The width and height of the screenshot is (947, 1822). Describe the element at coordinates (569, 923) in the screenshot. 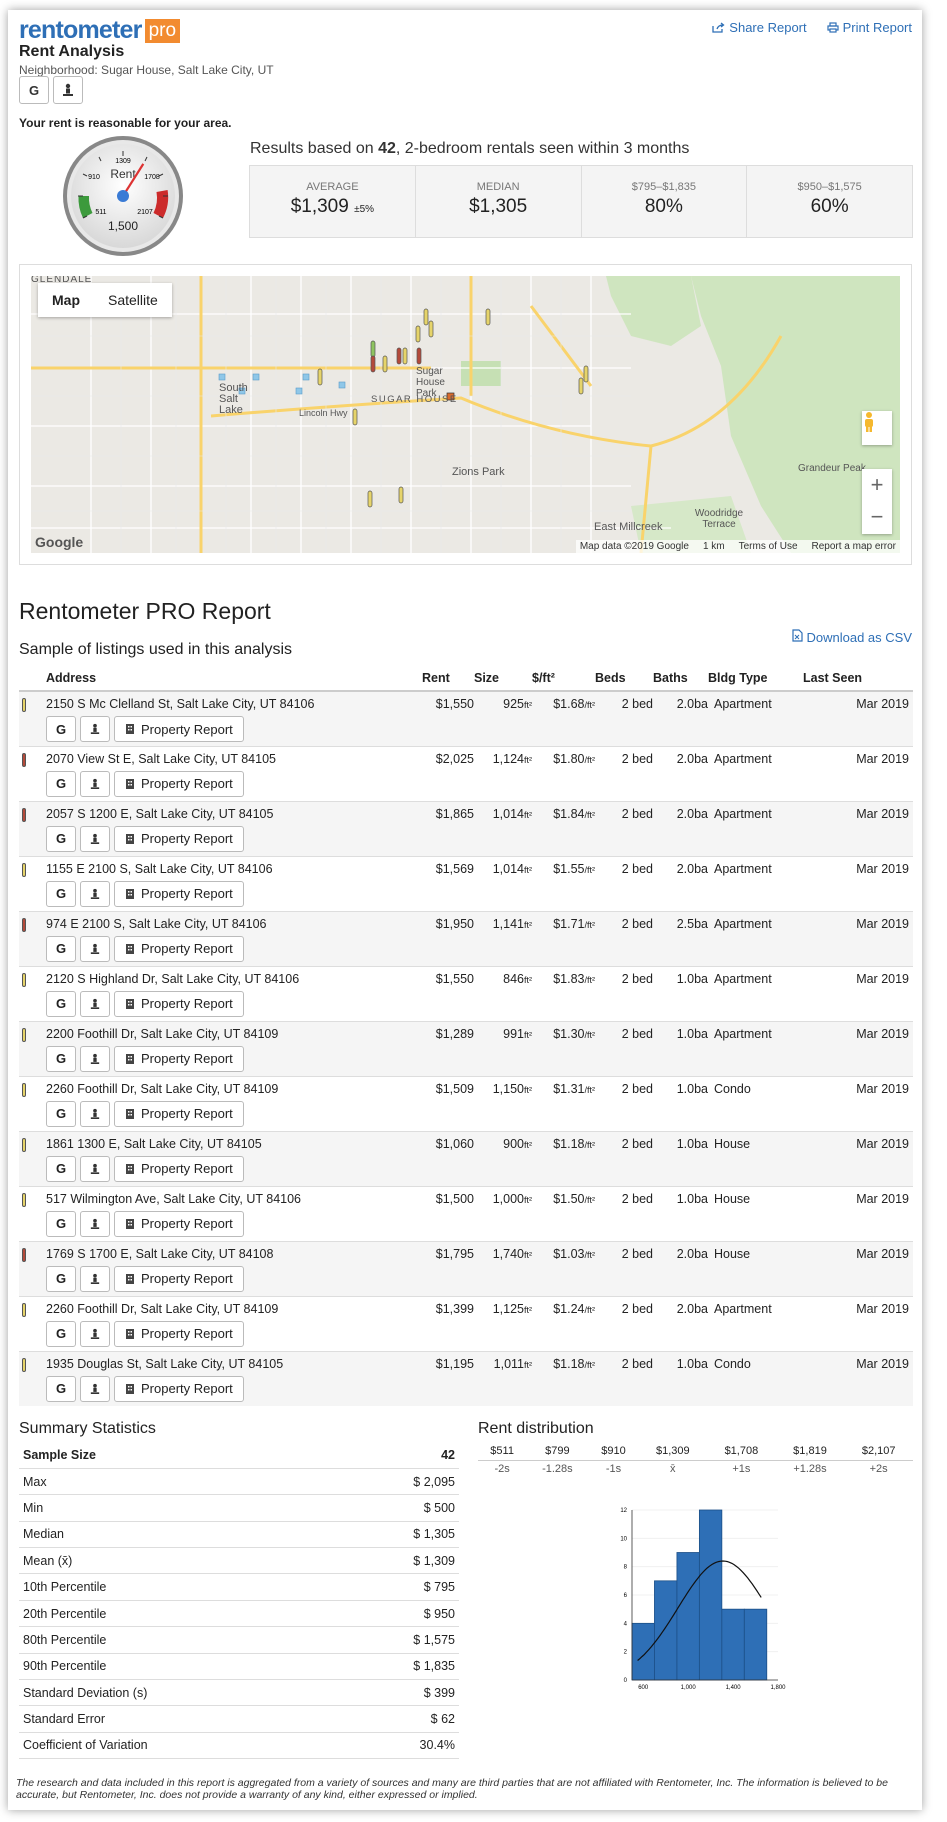

I see `ppsf-value: $1.71` at that location.